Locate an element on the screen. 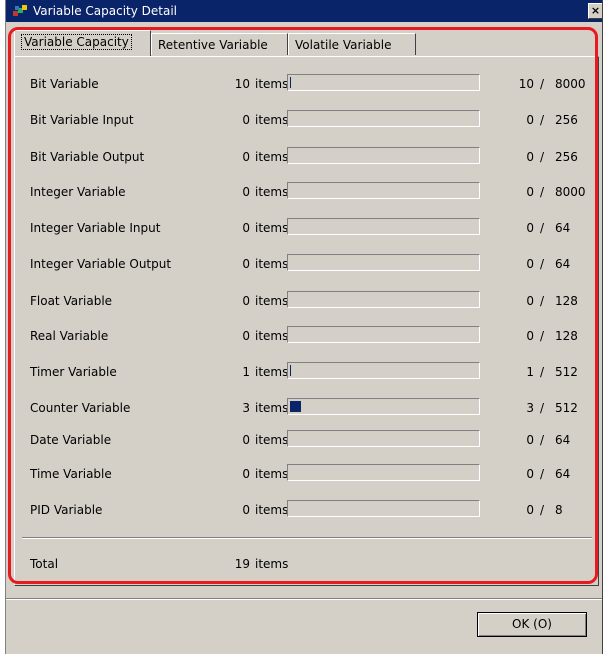  row-label: Counter Variable is located at coordinates (80, 408).